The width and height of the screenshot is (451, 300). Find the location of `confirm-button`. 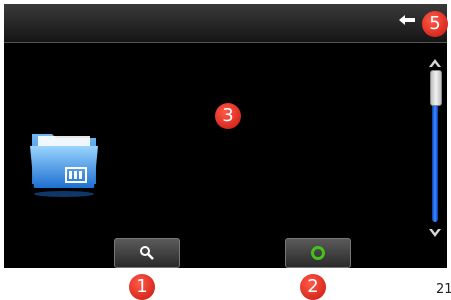

confirm-button is located at coordinates (318, 253).